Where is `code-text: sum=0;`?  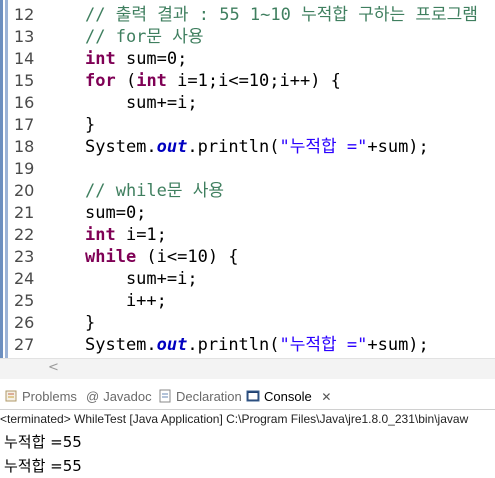
code-text: sum=0; is located at coordinates (115, 213).